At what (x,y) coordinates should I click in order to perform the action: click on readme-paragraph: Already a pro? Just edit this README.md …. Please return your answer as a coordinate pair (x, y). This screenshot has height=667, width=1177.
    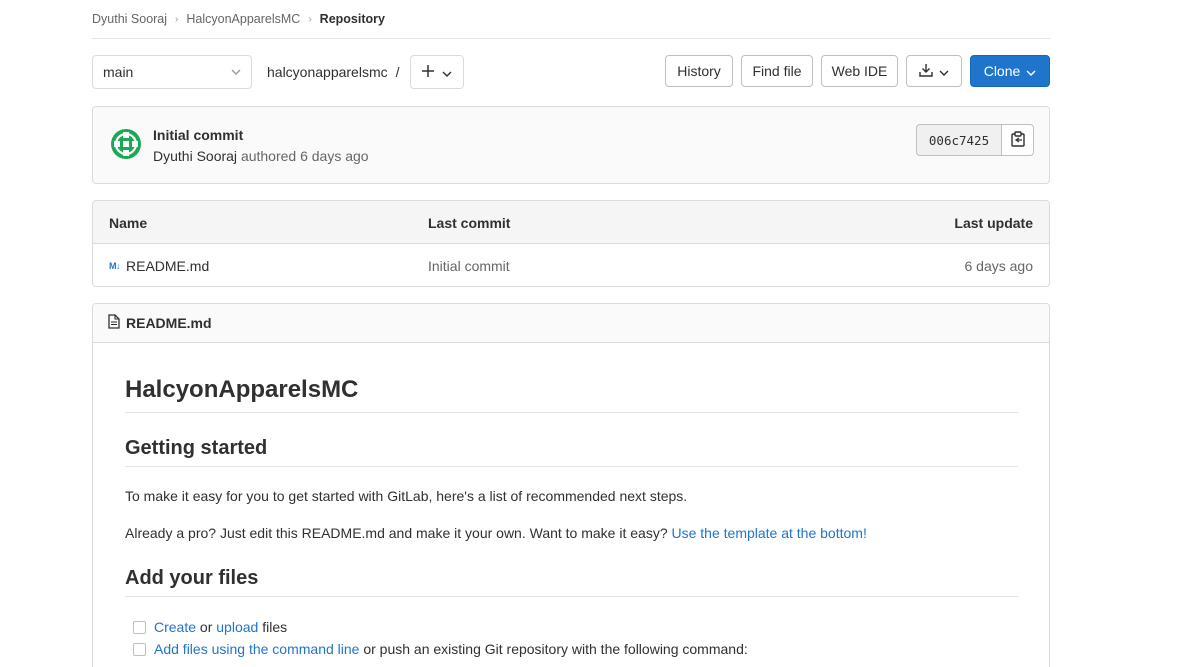
    Looking at the image, I should click on (496, 533).